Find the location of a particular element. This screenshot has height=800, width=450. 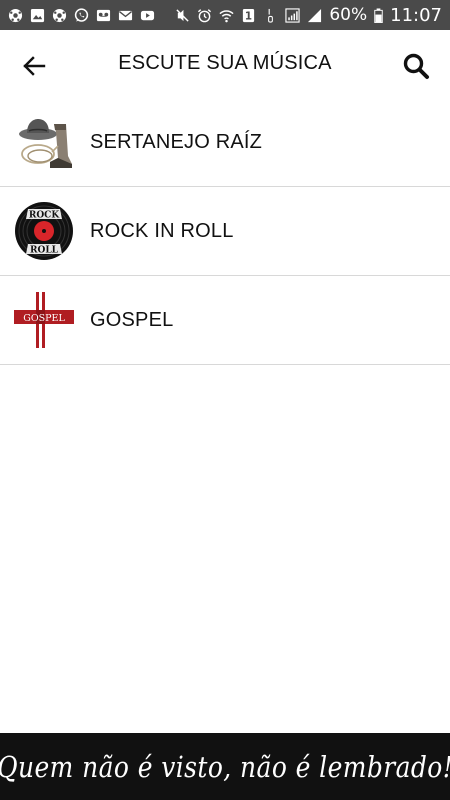

sim-slot-icon: 1 is located at coordinates (248, 15).